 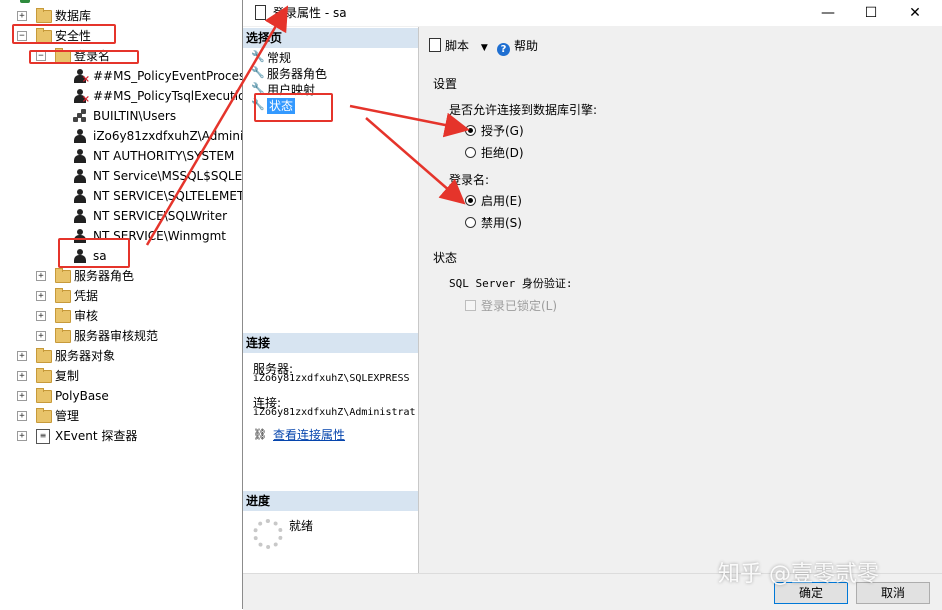 What do you see at coordinates (67, 376) in the screenshot?
I see `tree-item-label: 复制` at bounding box center [67, 376].